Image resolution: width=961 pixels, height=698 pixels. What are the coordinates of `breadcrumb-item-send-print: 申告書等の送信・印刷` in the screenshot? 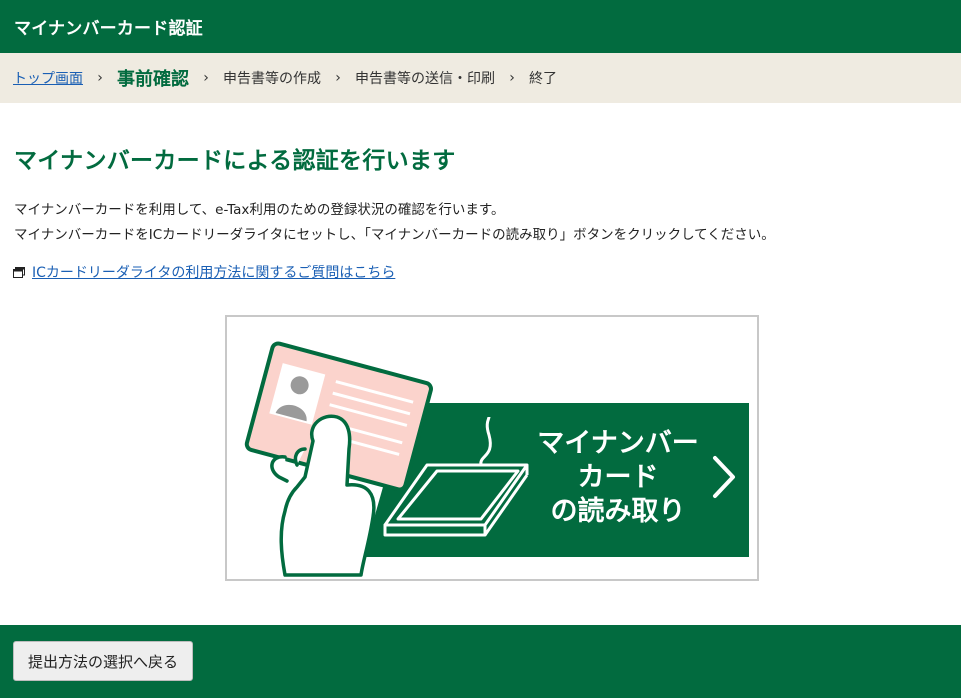 It's located at (425, 79).